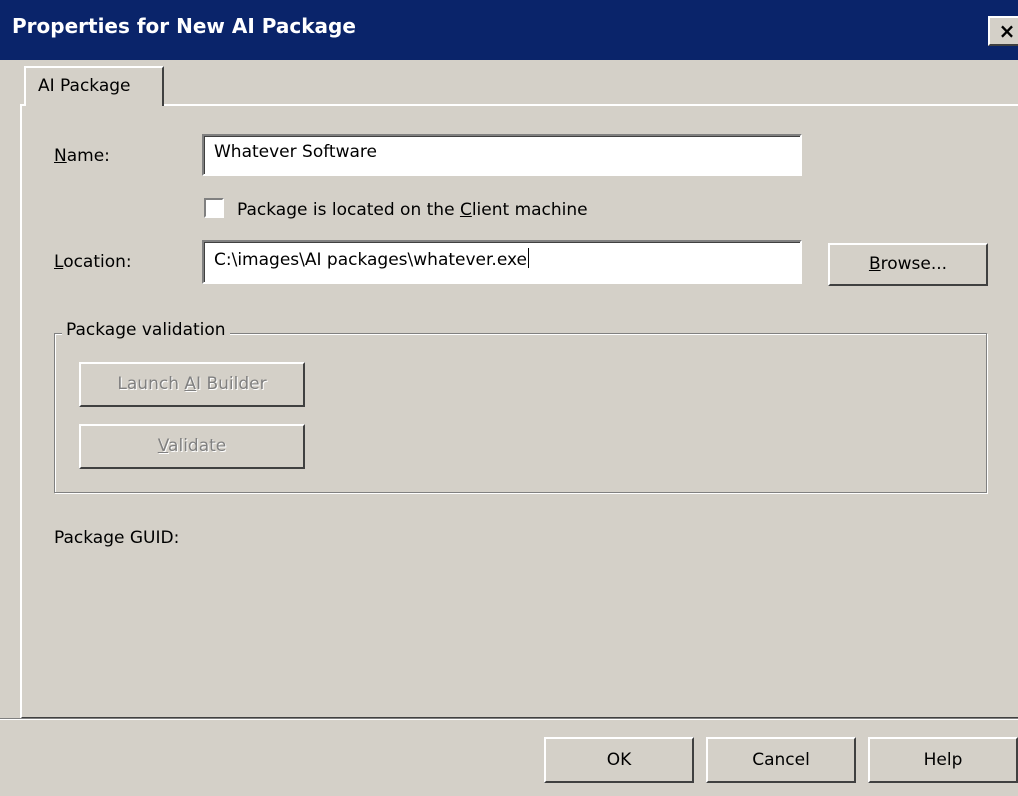  I want to click on client-machine-checkbox, so click(214, 208).